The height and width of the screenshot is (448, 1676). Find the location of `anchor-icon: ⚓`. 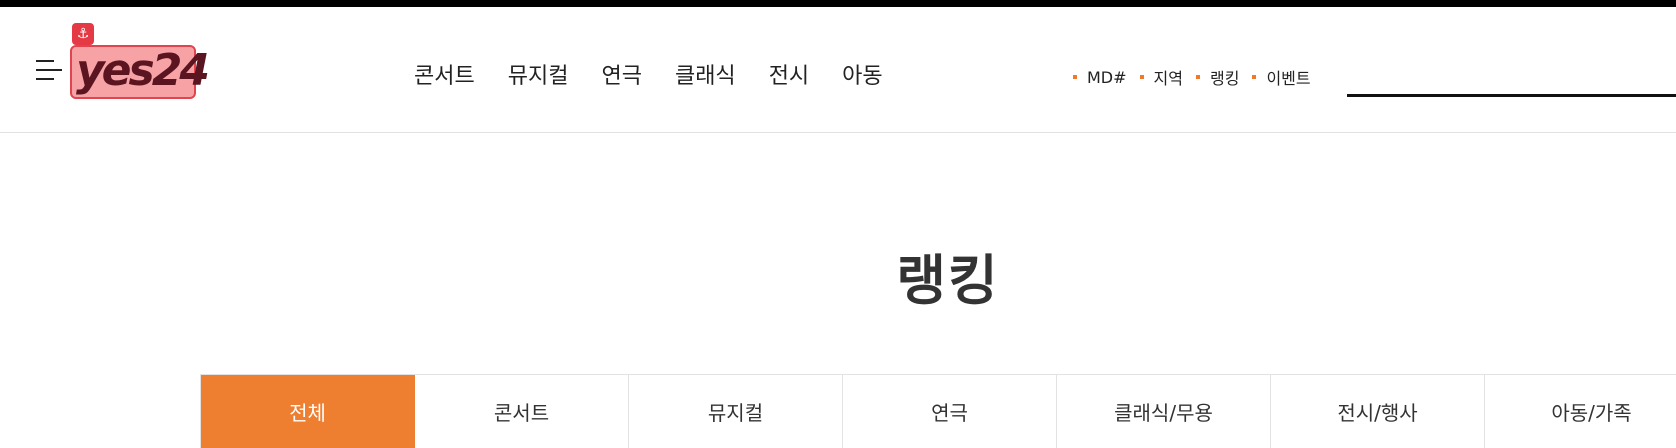

anchor-icon: ⚓ is located at coordinates (83, 34).